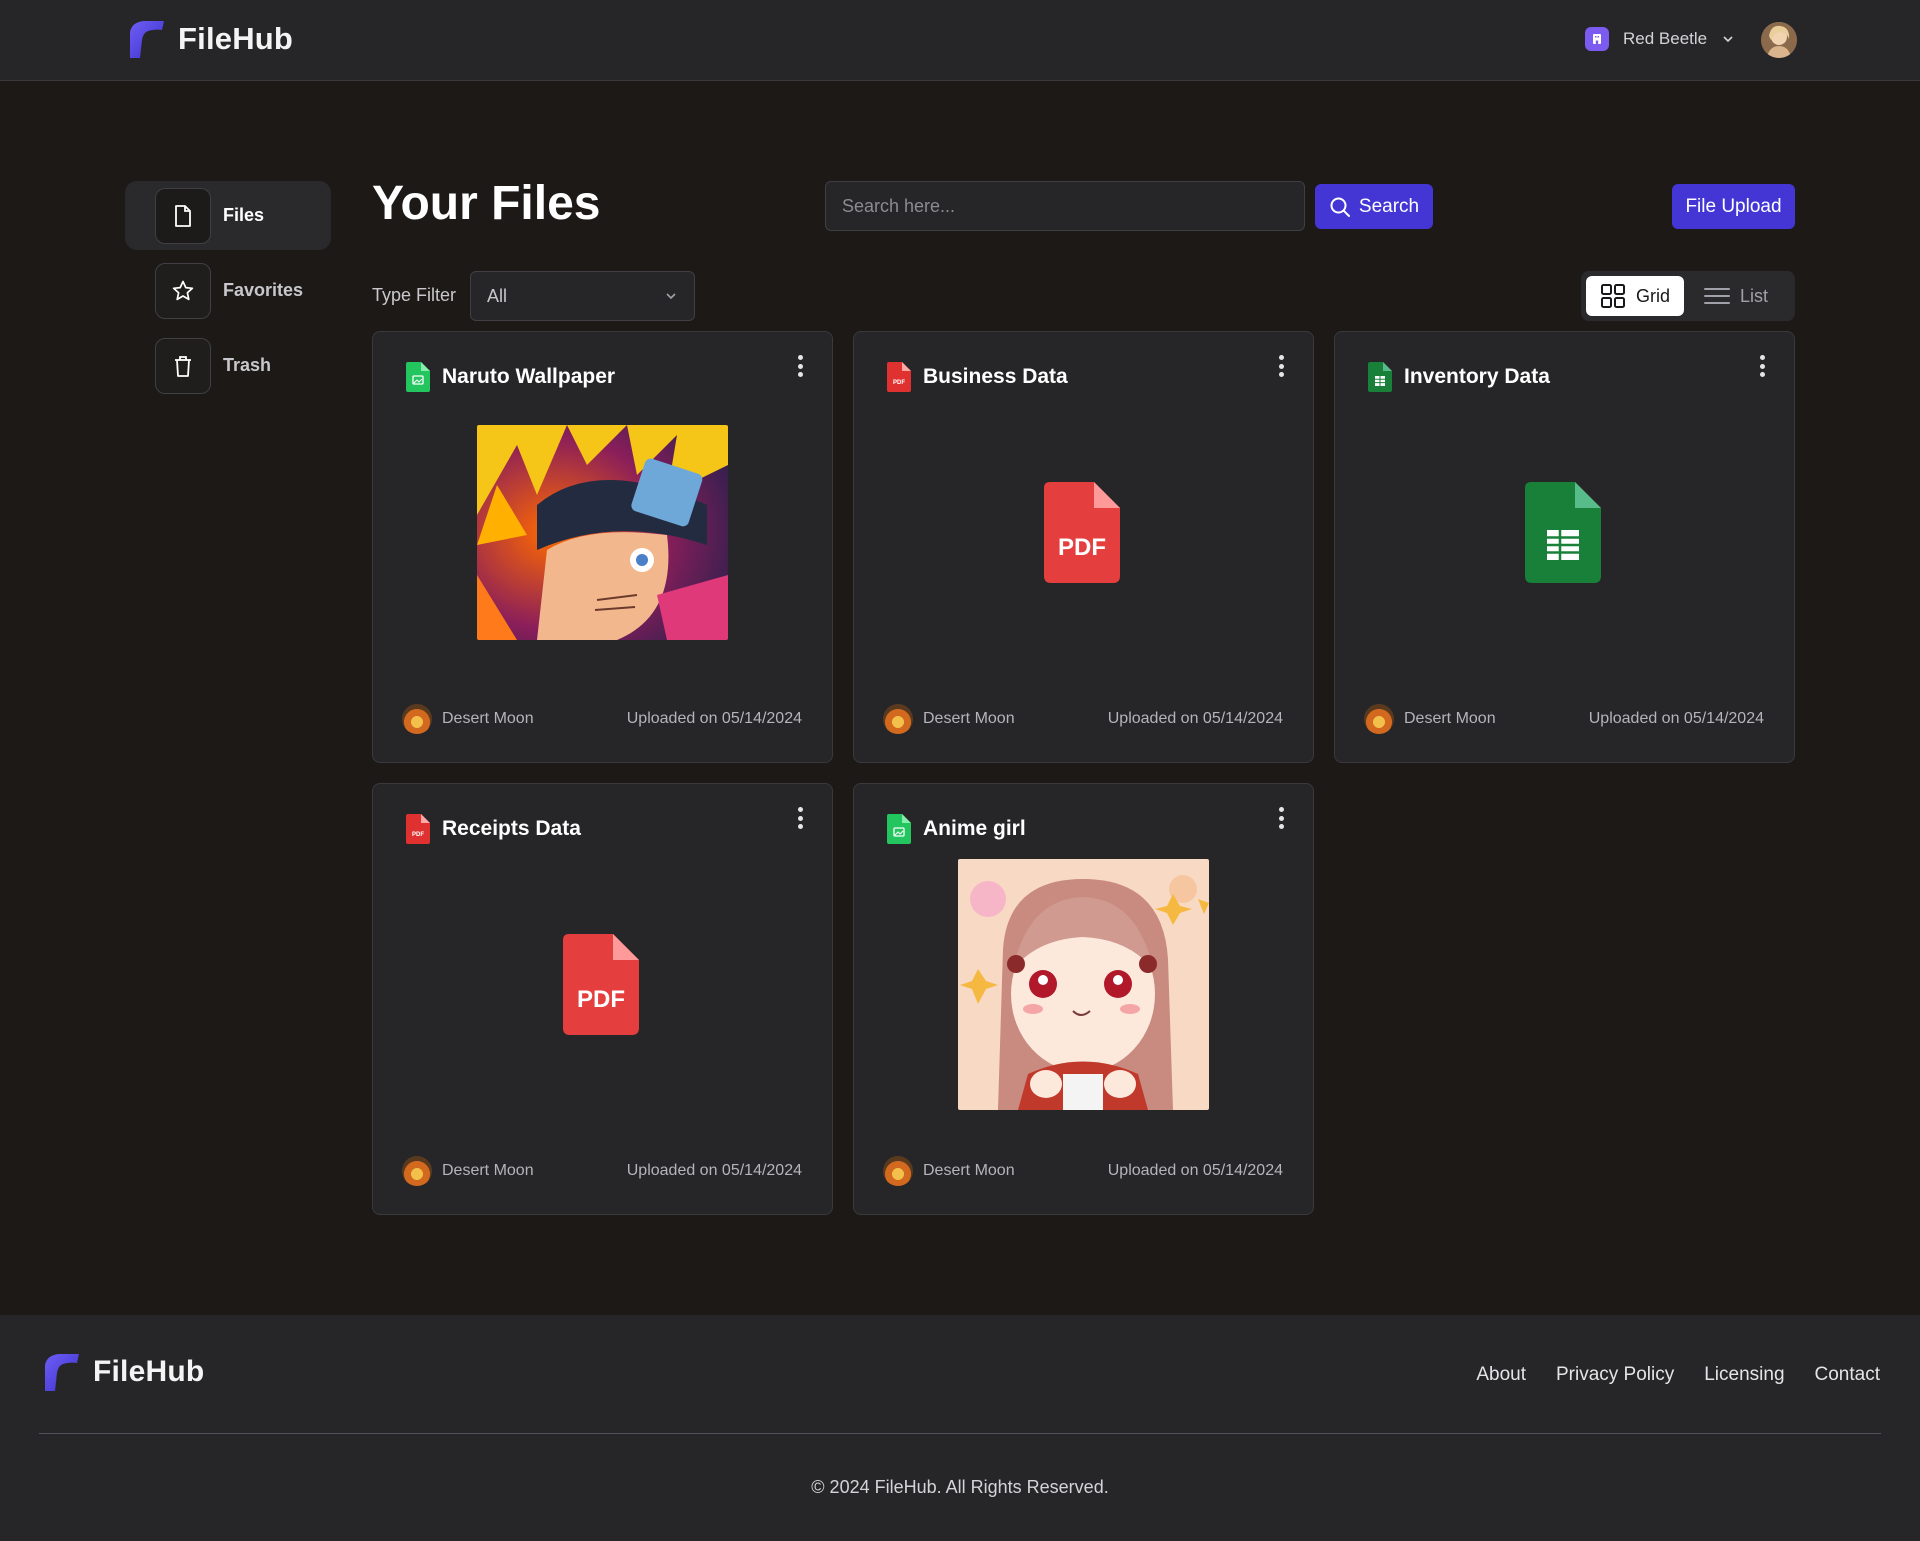 The image size is (1920, 1541). Describe the element at coordinates (1340, 207) in the screenshot. I see `search-icon` at that location.